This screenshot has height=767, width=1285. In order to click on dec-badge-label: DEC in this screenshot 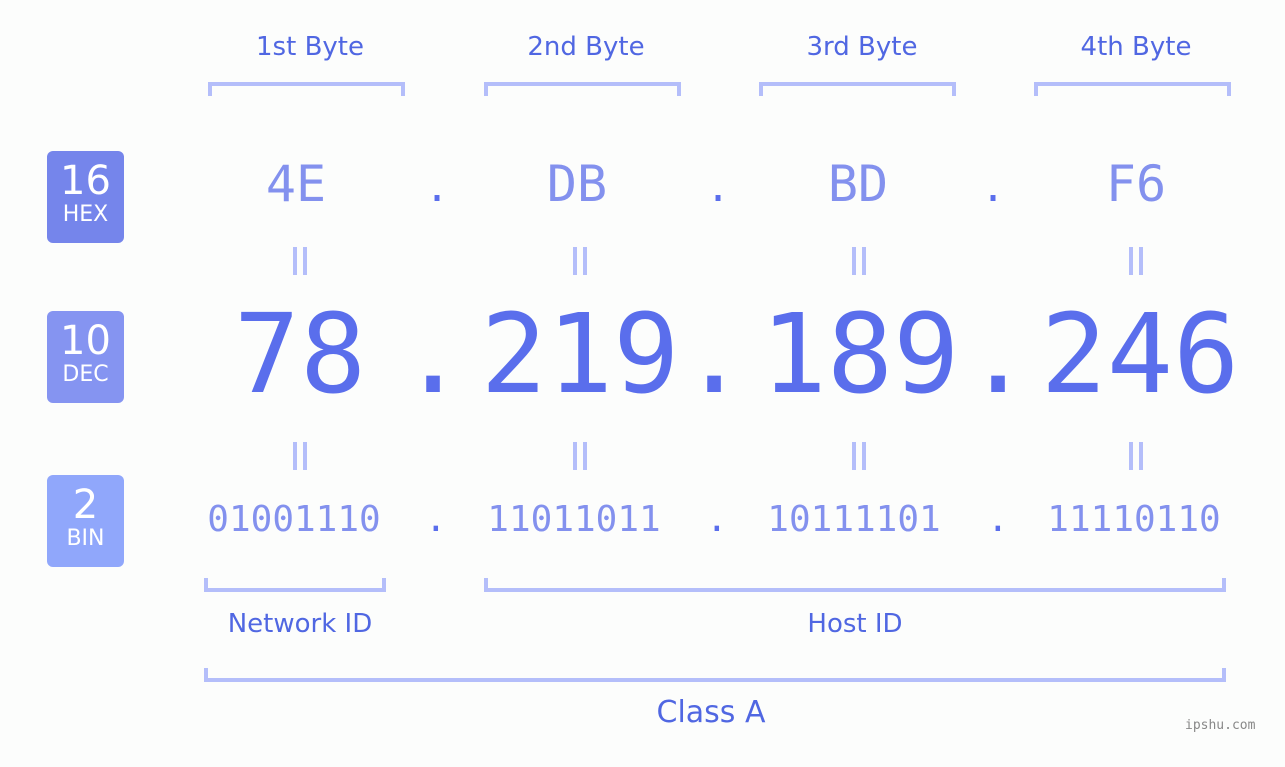, I will do `click(85, 374)`.